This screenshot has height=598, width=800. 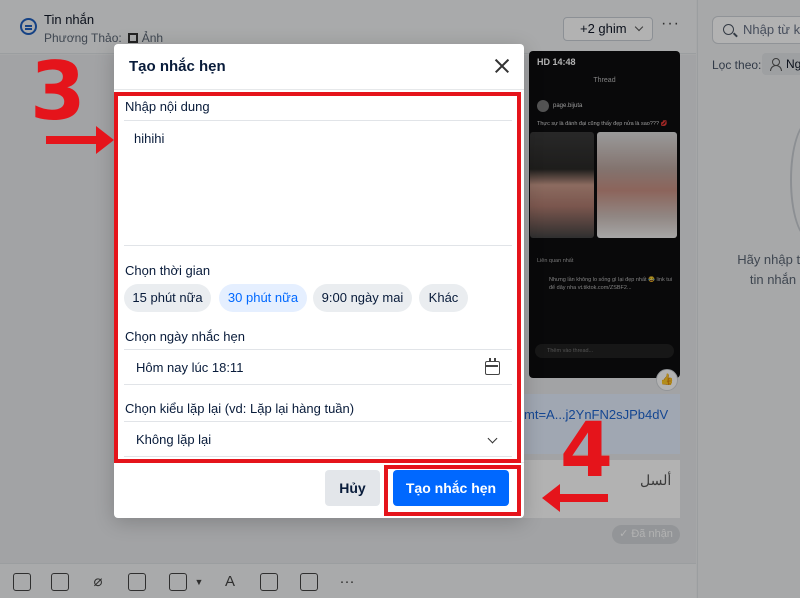 I want to click on highlight-frame-button, so click(x=452, y=490).